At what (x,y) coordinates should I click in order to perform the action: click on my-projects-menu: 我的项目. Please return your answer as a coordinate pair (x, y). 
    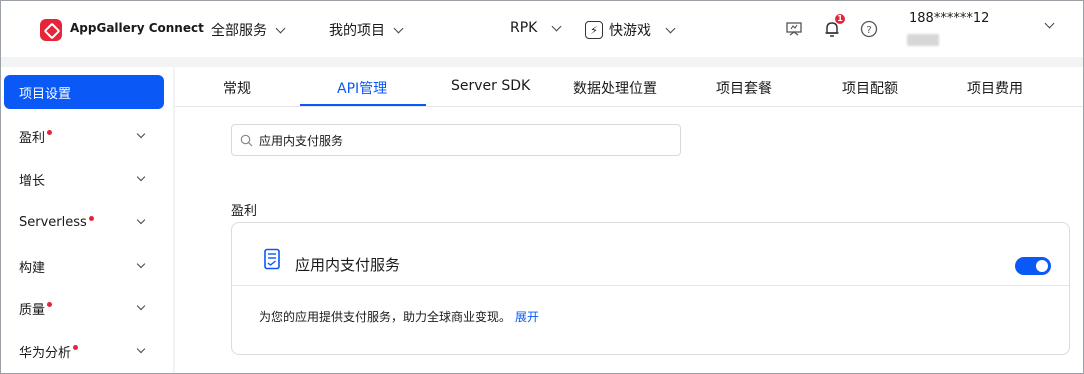
    Looking at the image, I should click on (366, 30).